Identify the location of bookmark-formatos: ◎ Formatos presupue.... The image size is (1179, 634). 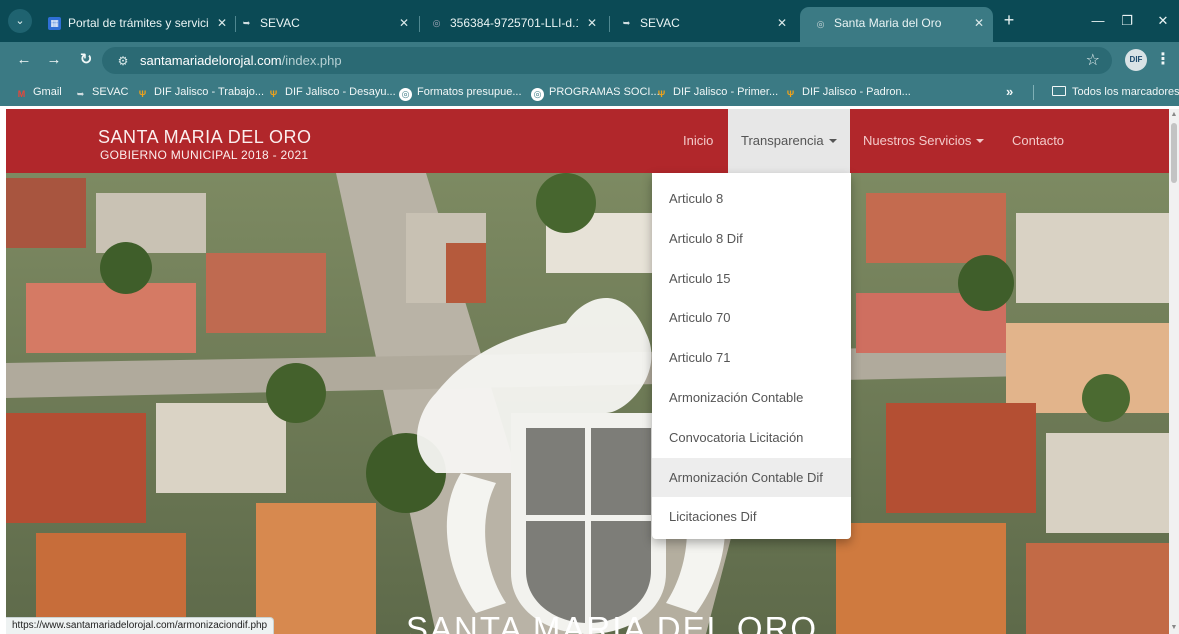
(460, 92).